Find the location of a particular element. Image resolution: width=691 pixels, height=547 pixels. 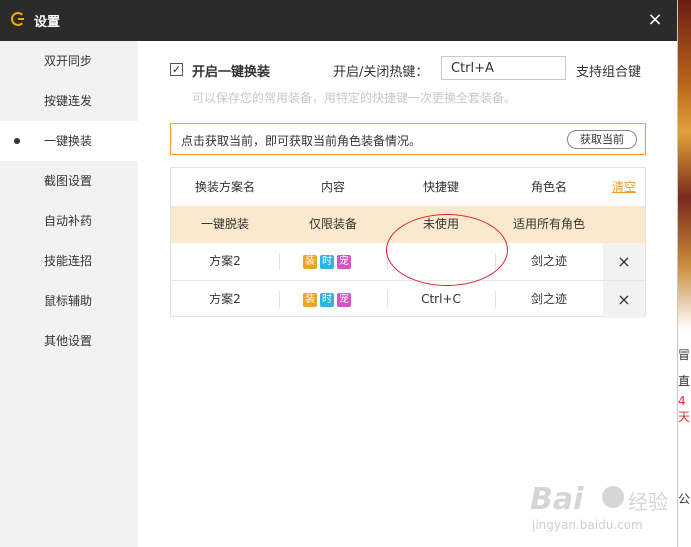

sidebar-item-label: 其他设置 is located at coordinates (68, 341).